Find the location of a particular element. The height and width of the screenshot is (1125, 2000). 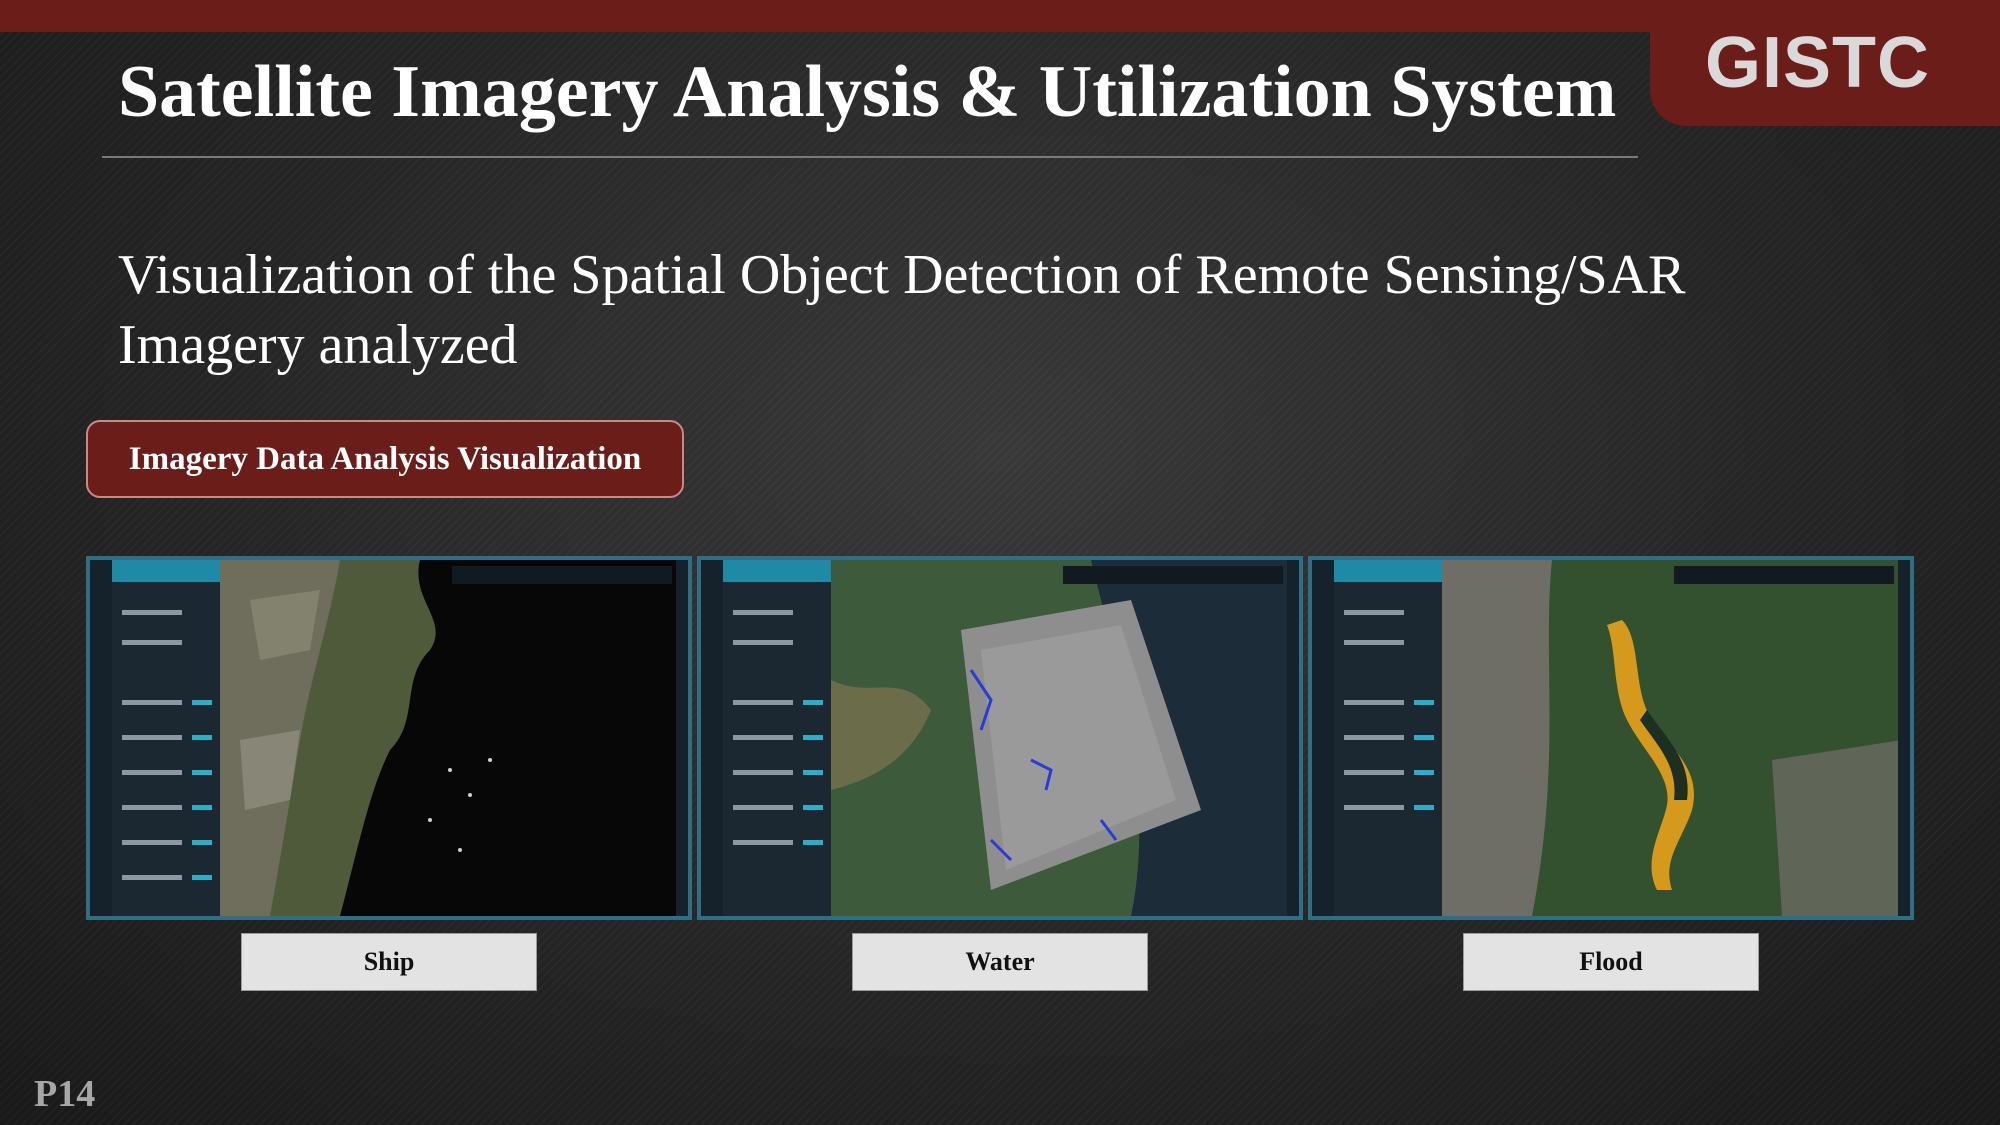

panel-label-ship: Ship is located at coordinates (389, 962).